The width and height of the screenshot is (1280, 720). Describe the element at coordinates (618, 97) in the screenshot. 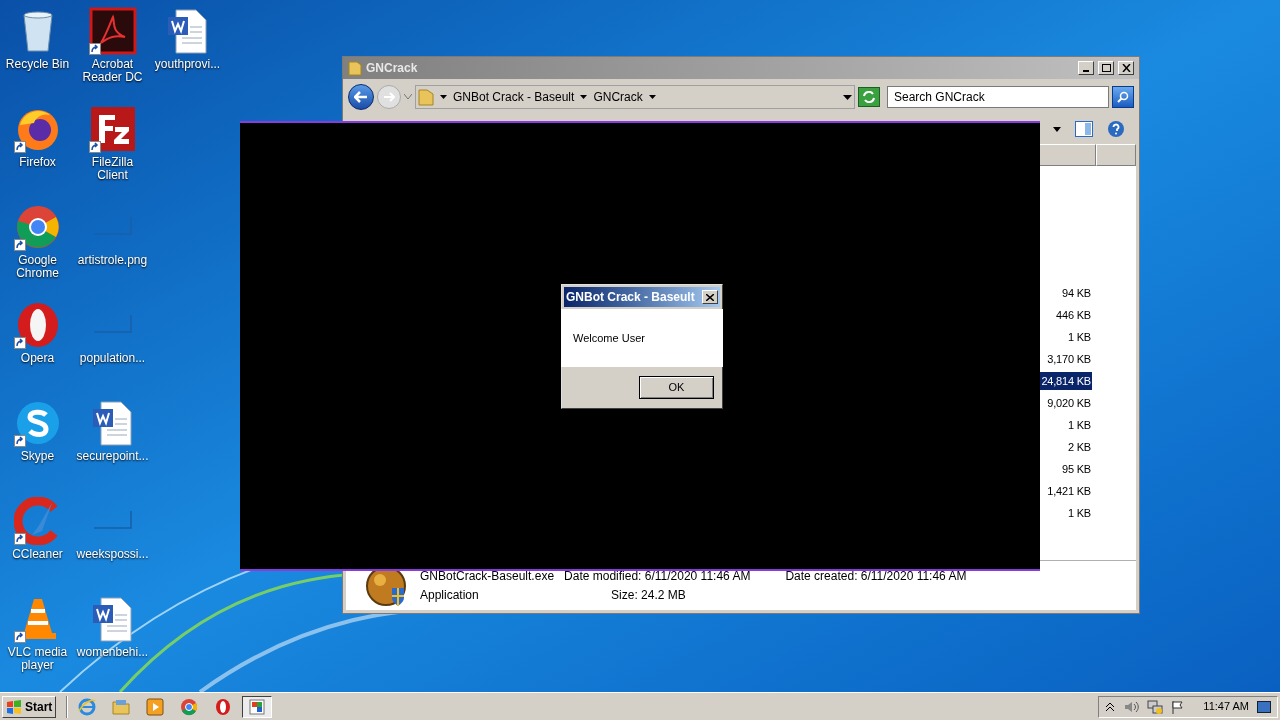

I see `breadcrumb-item: GNCrack` at that location.